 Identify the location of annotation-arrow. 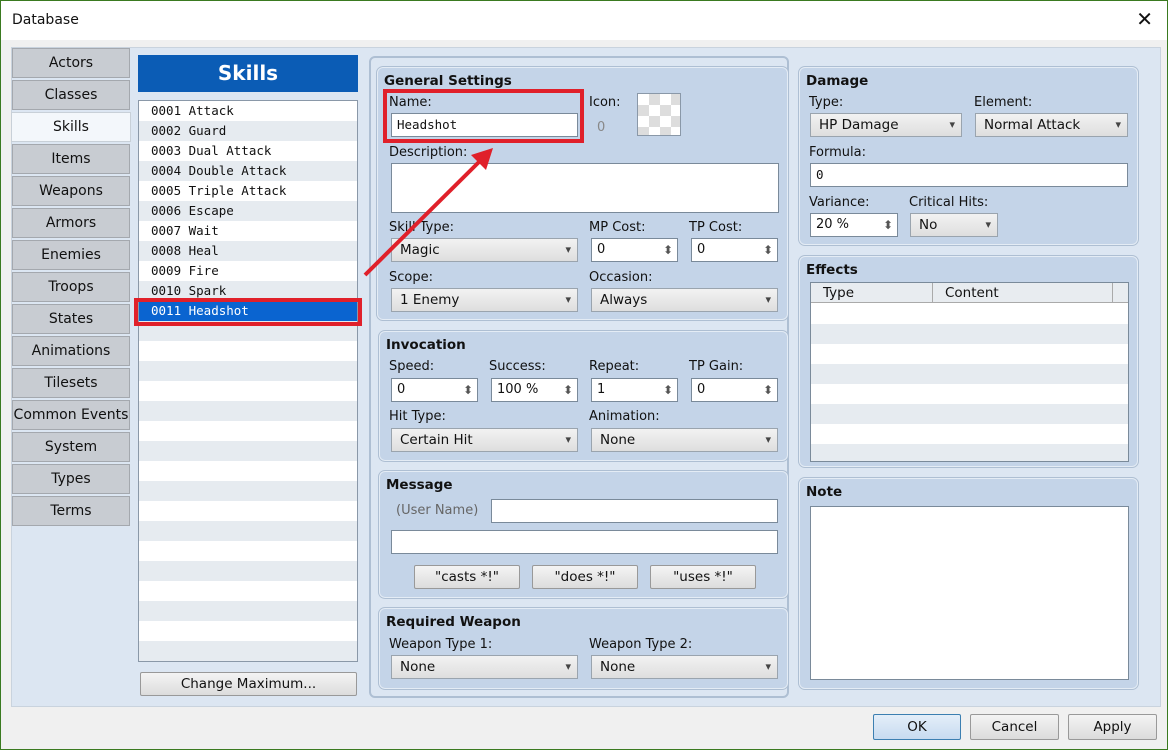
(428, 212).